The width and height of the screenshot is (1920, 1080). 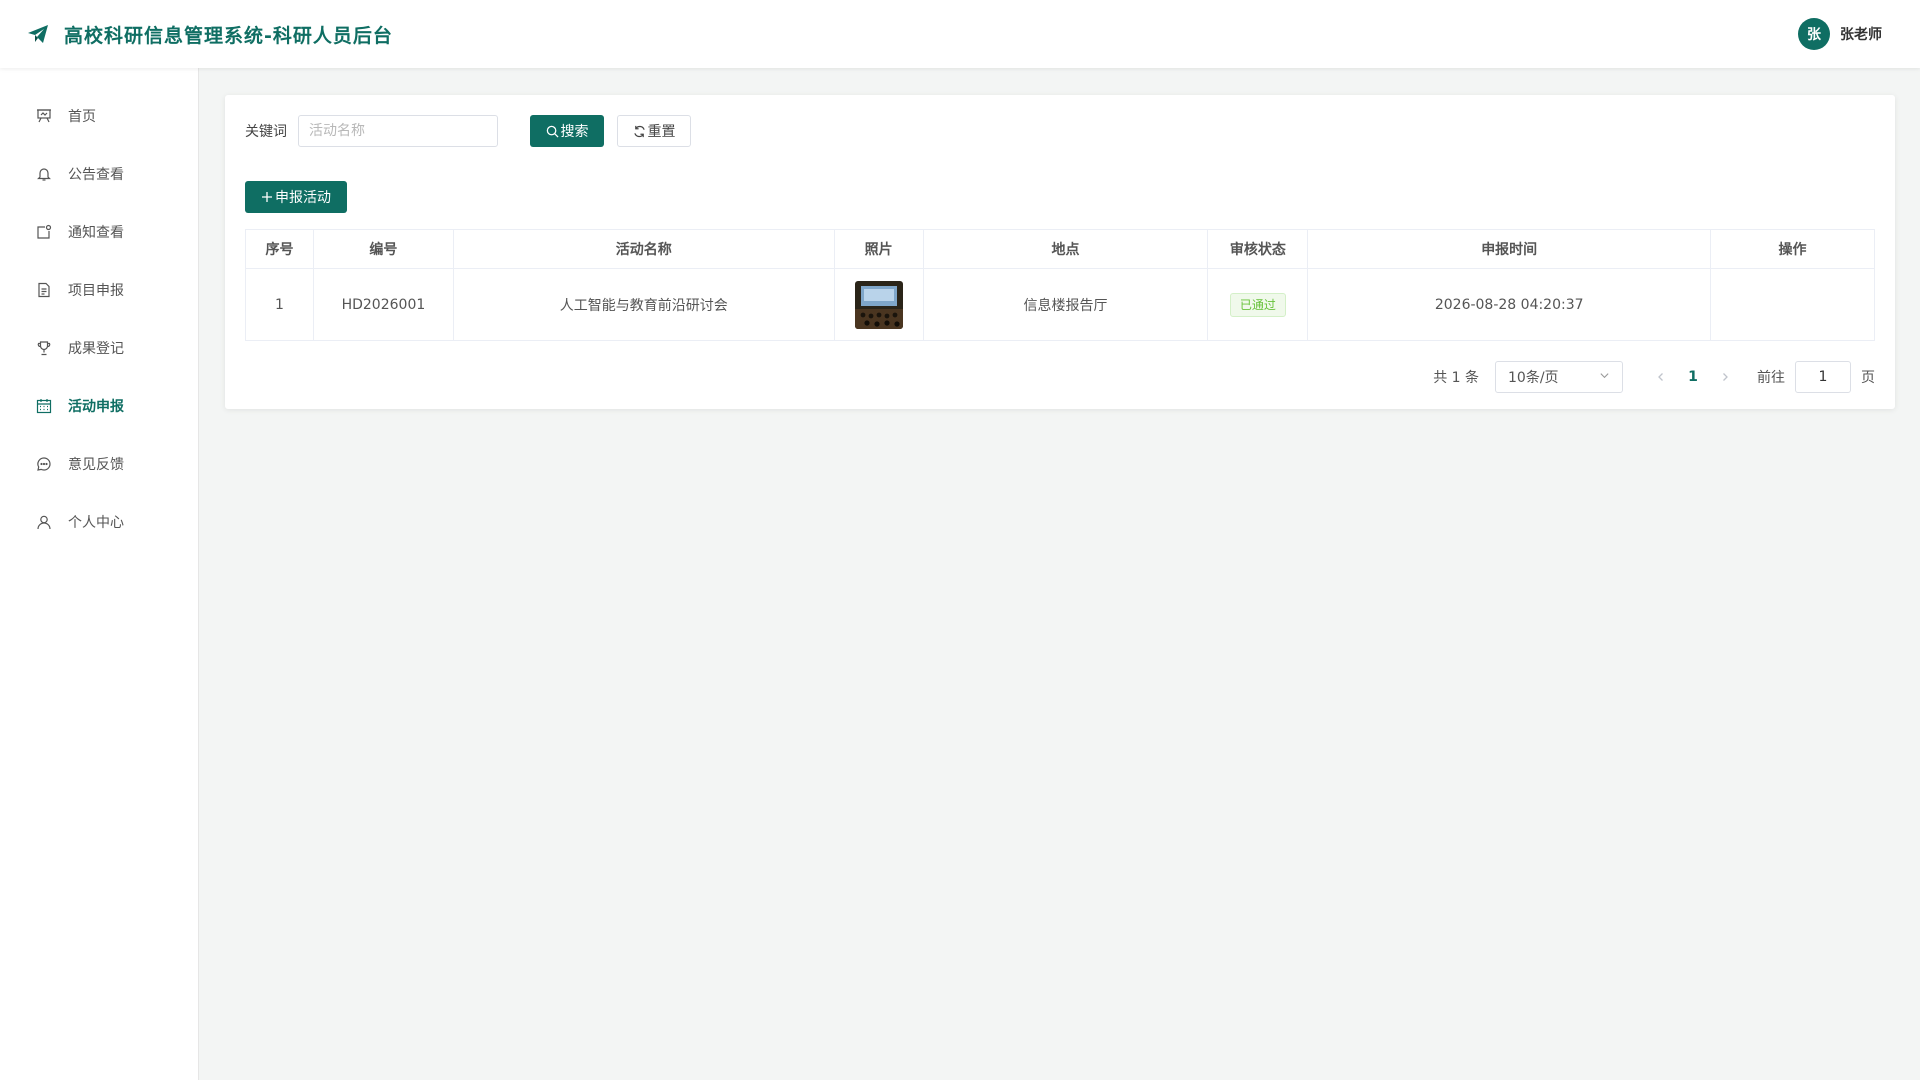 What do you see at coordinates (303, 198) in the screenshot?
I see `add-button-label: 申报活动` at bounding box center [303, 198].